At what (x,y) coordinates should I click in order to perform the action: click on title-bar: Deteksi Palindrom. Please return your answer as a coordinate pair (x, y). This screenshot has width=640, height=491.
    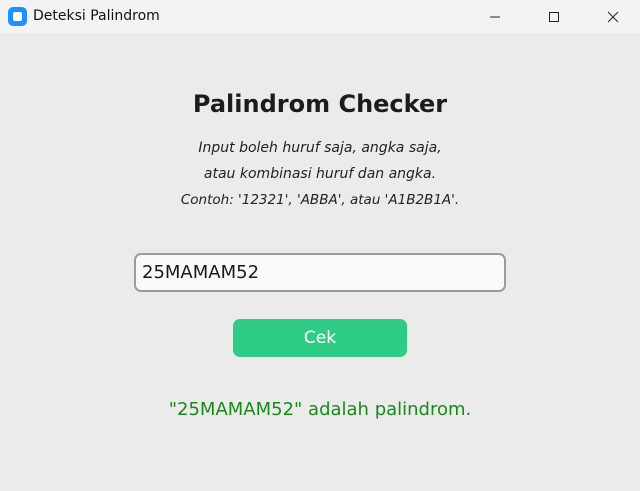
    Looking at the image, I should click on (320, 16).